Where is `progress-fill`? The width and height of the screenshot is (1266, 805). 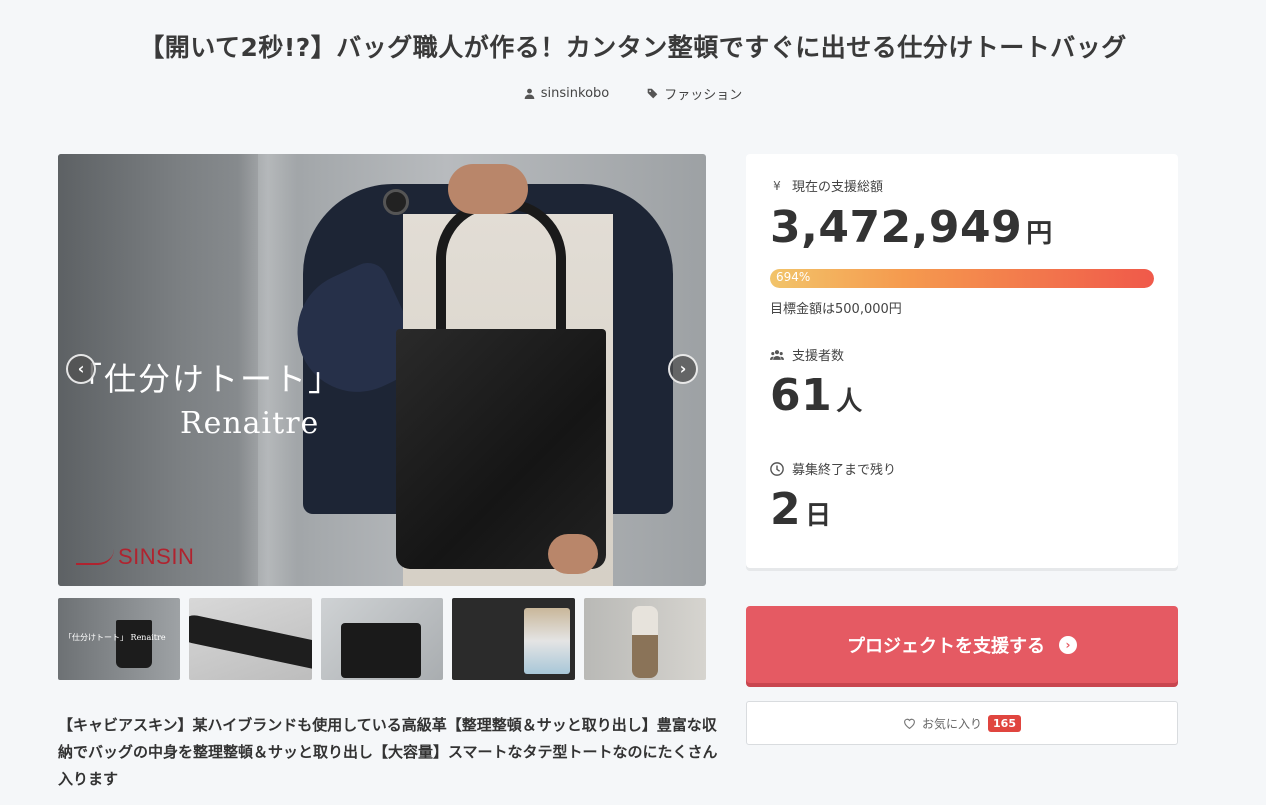
progress-fill is located at coordinates (962, 278).